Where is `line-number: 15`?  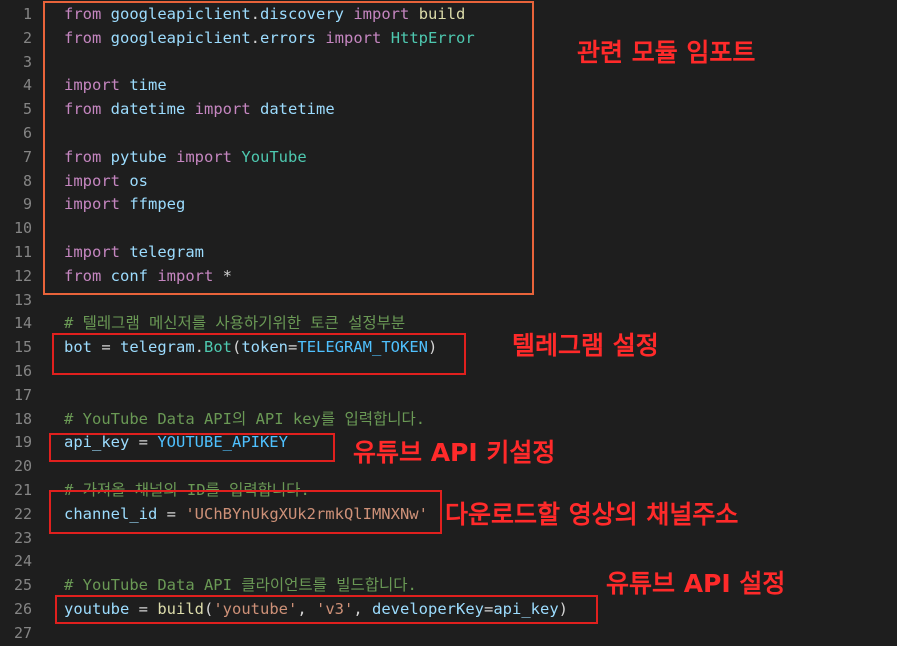 line-number: 15 is located at coordinates (22, 347).